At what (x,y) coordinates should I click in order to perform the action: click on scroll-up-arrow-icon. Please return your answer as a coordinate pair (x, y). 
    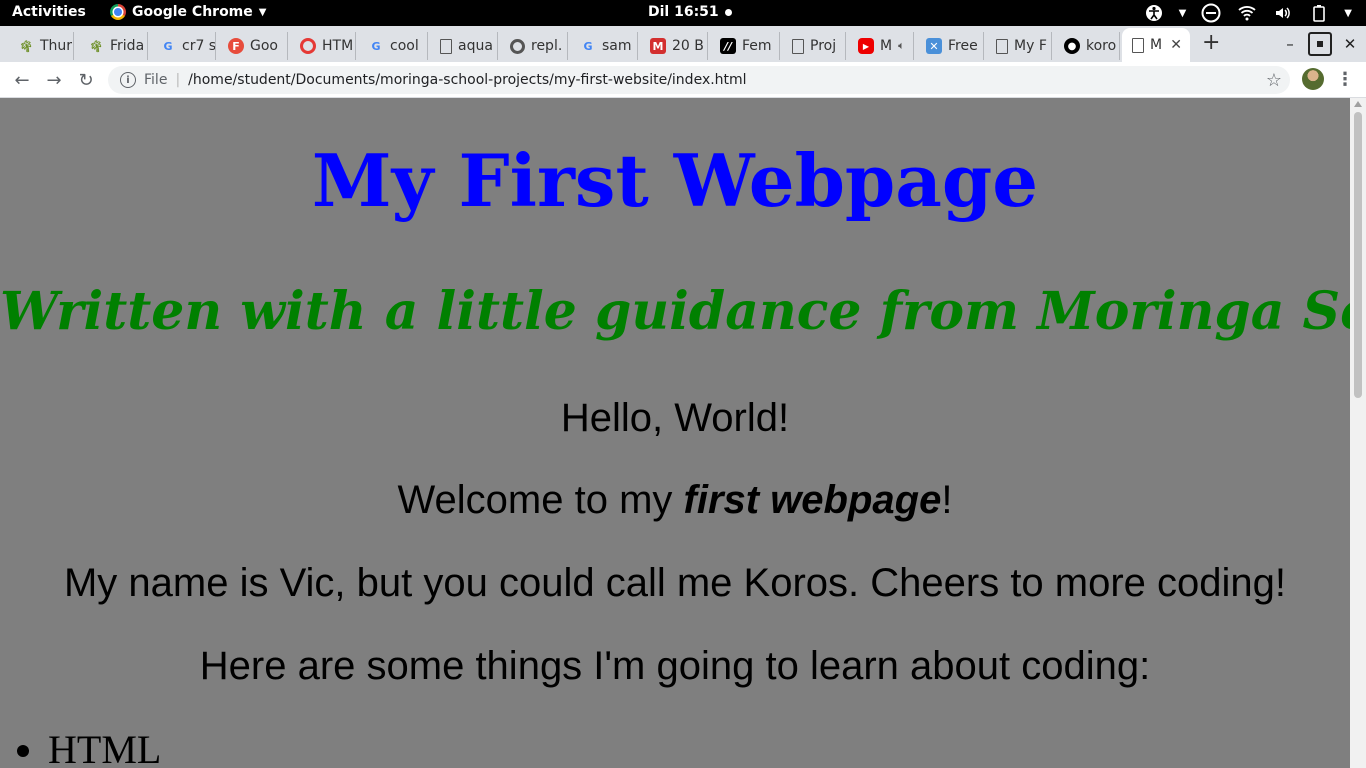
    Looking at the image, I should click on (1358, 104).